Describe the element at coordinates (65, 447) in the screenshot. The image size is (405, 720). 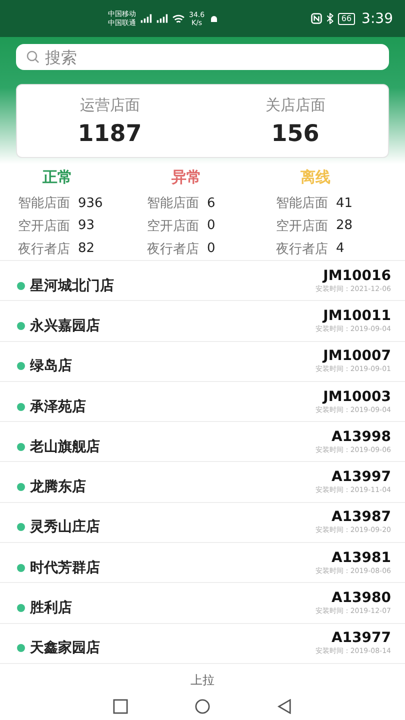
I see `store-name: 老山旗舰店` at that location.